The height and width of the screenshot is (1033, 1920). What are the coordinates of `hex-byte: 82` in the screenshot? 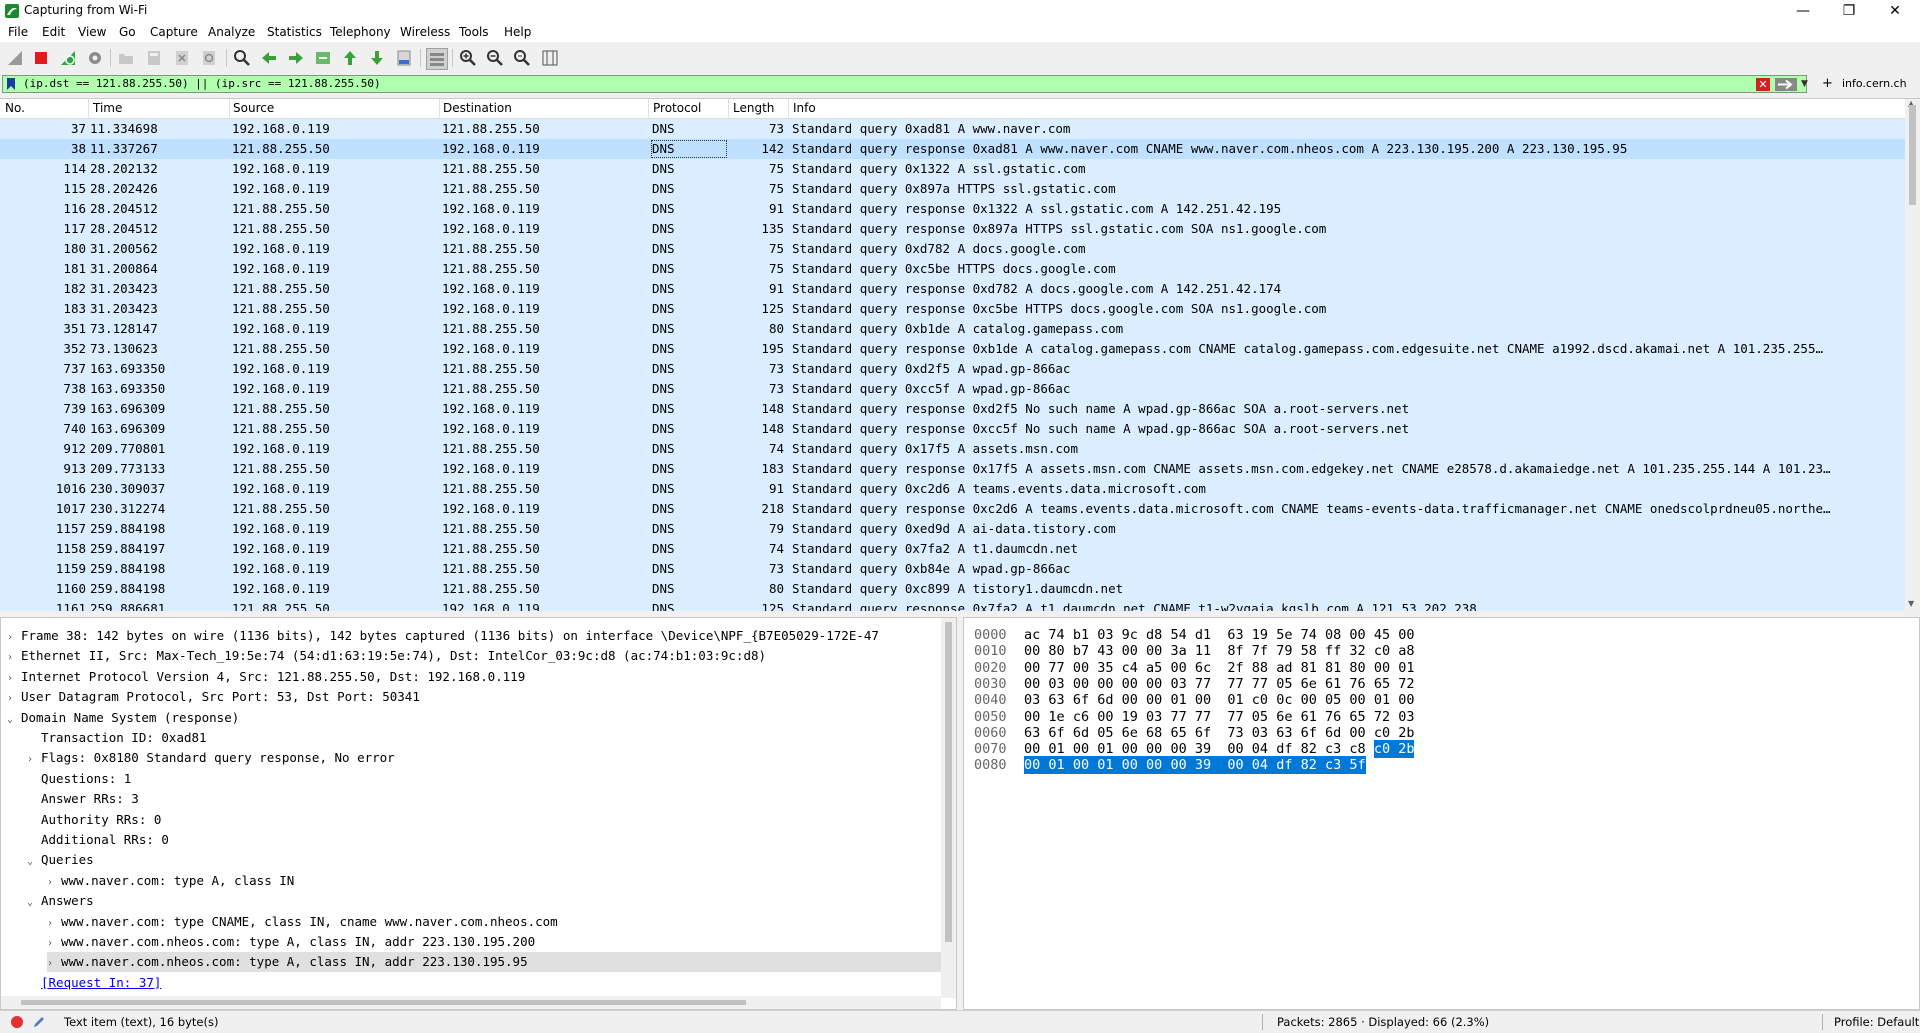 It's located at (1308, 765).